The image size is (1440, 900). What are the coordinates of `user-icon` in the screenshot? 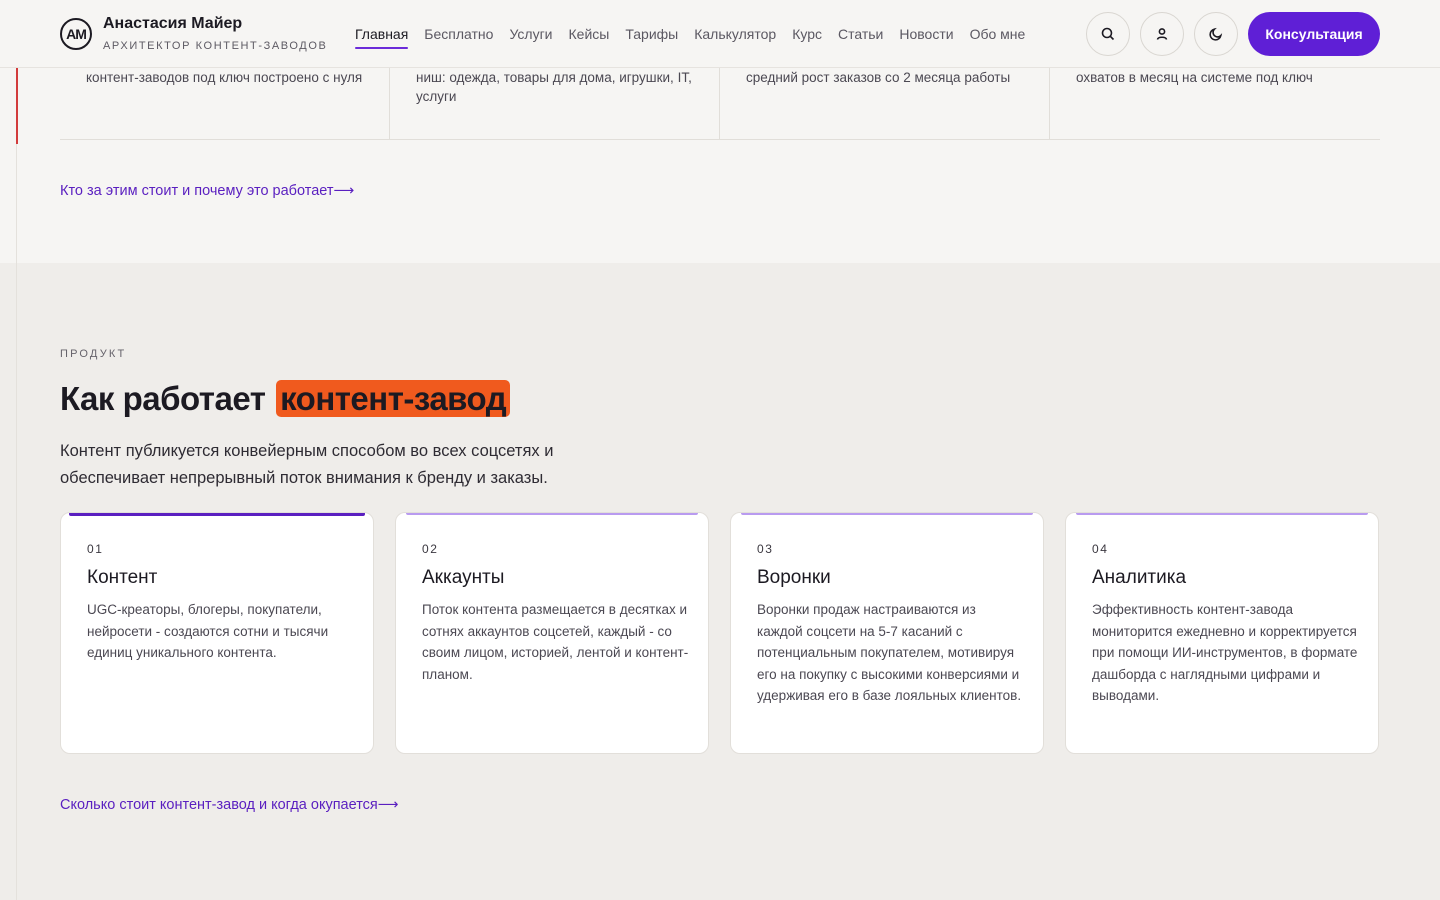 It's located at (1162, 34).